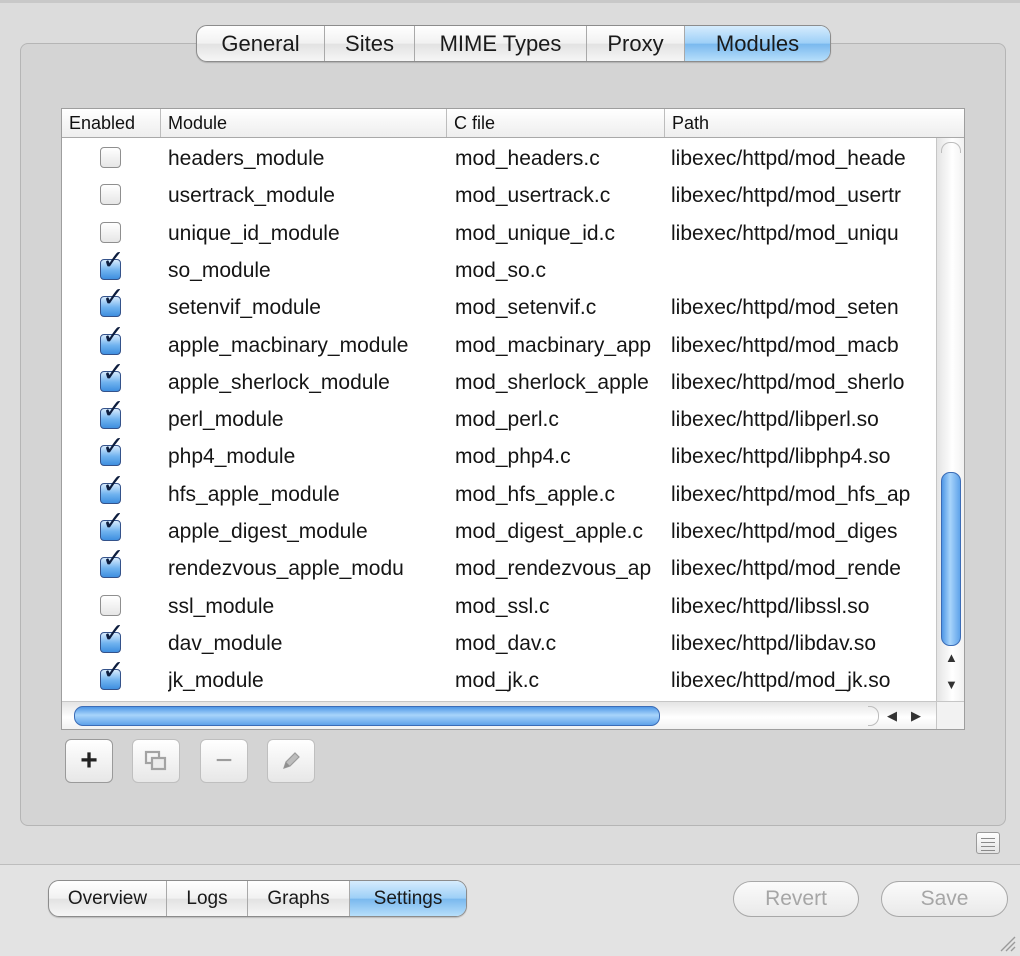  I want to click on notes-icon, so click(988, 843).